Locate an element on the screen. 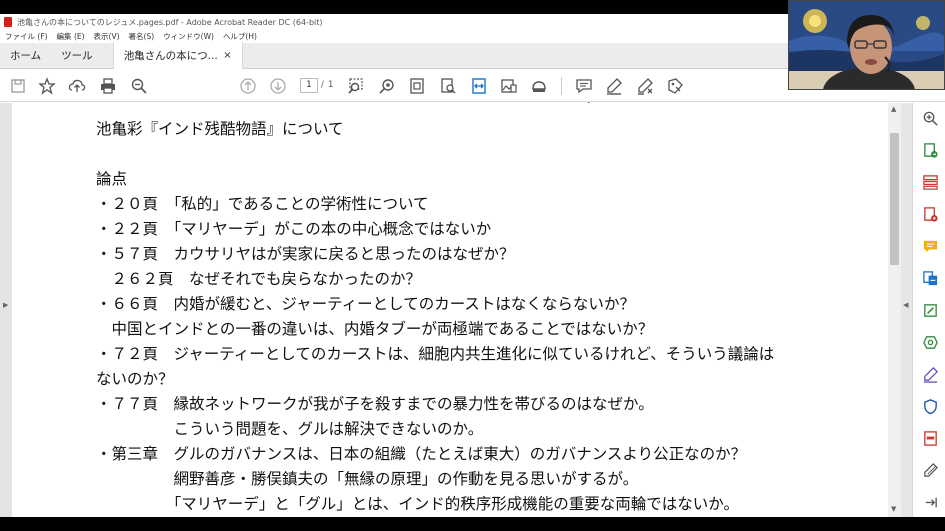 This screenshot has width=945, height=531. toolbar-separator is located at coordinates (561, 86).